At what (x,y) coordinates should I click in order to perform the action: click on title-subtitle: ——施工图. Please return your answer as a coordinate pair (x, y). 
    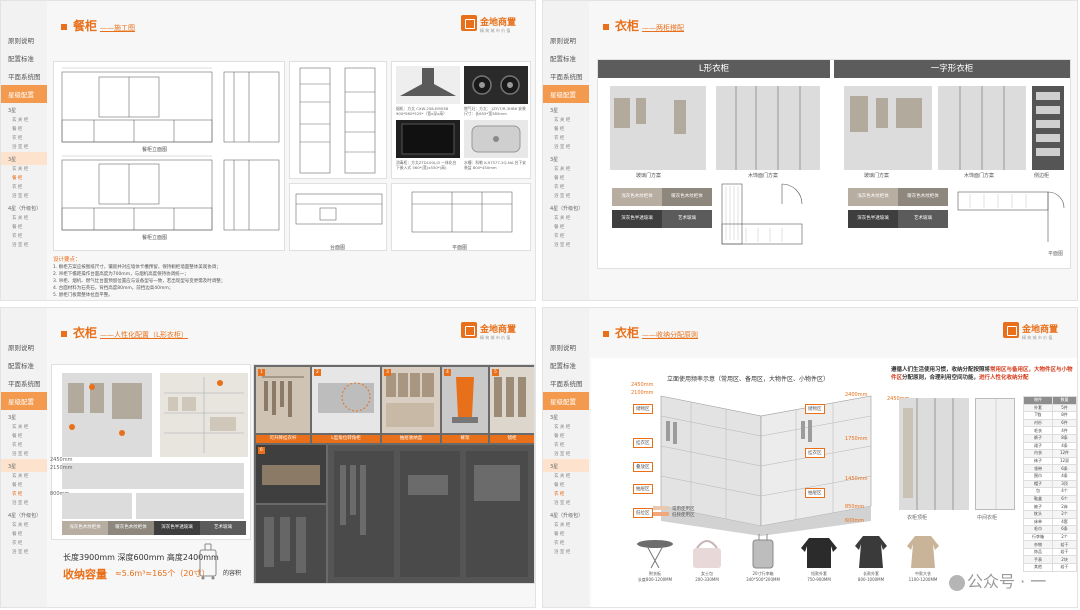
    Looking at the image, I should click on (118, 28).